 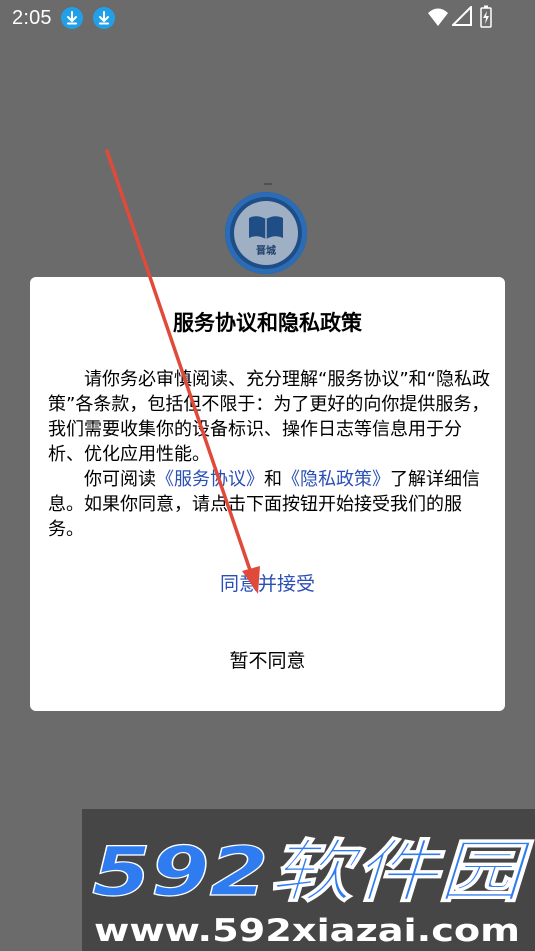 I want to click on watermark: 592软件园 www.592xiazai.com, so click(x=308, y=880).